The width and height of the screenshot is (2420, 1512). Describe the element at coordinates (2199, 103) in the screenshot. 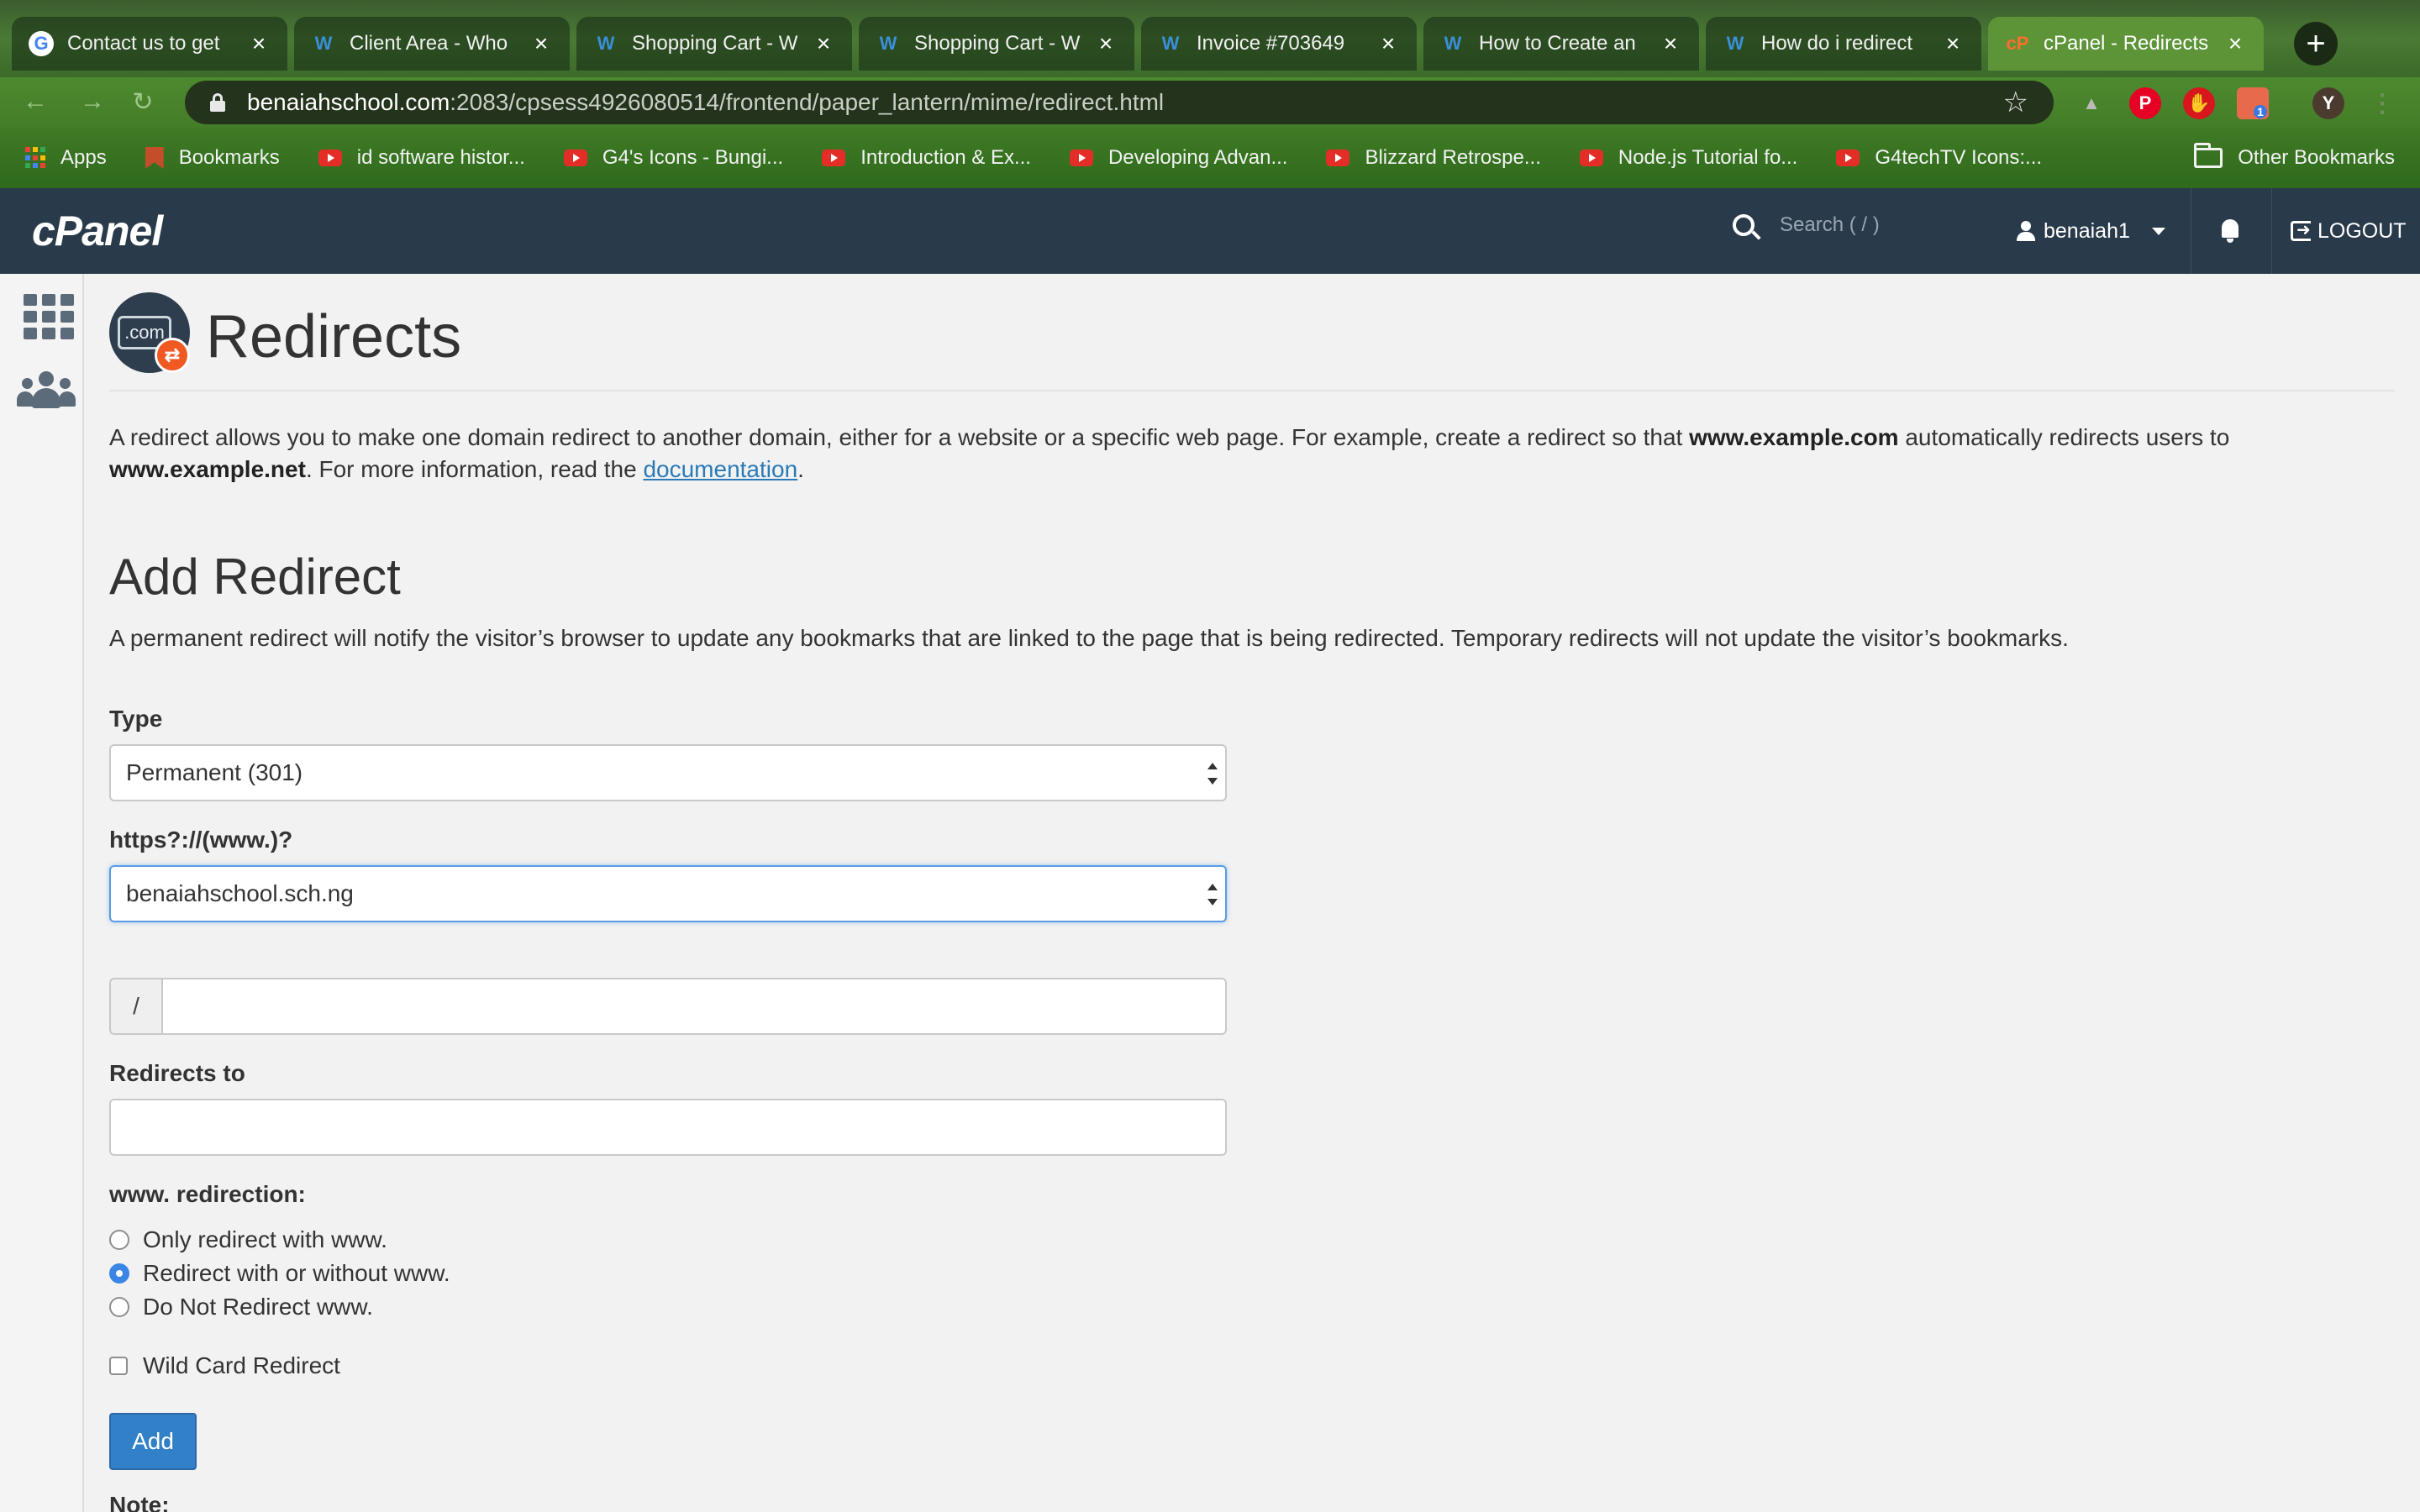

I see `adblock-icon: ✋` at that location.